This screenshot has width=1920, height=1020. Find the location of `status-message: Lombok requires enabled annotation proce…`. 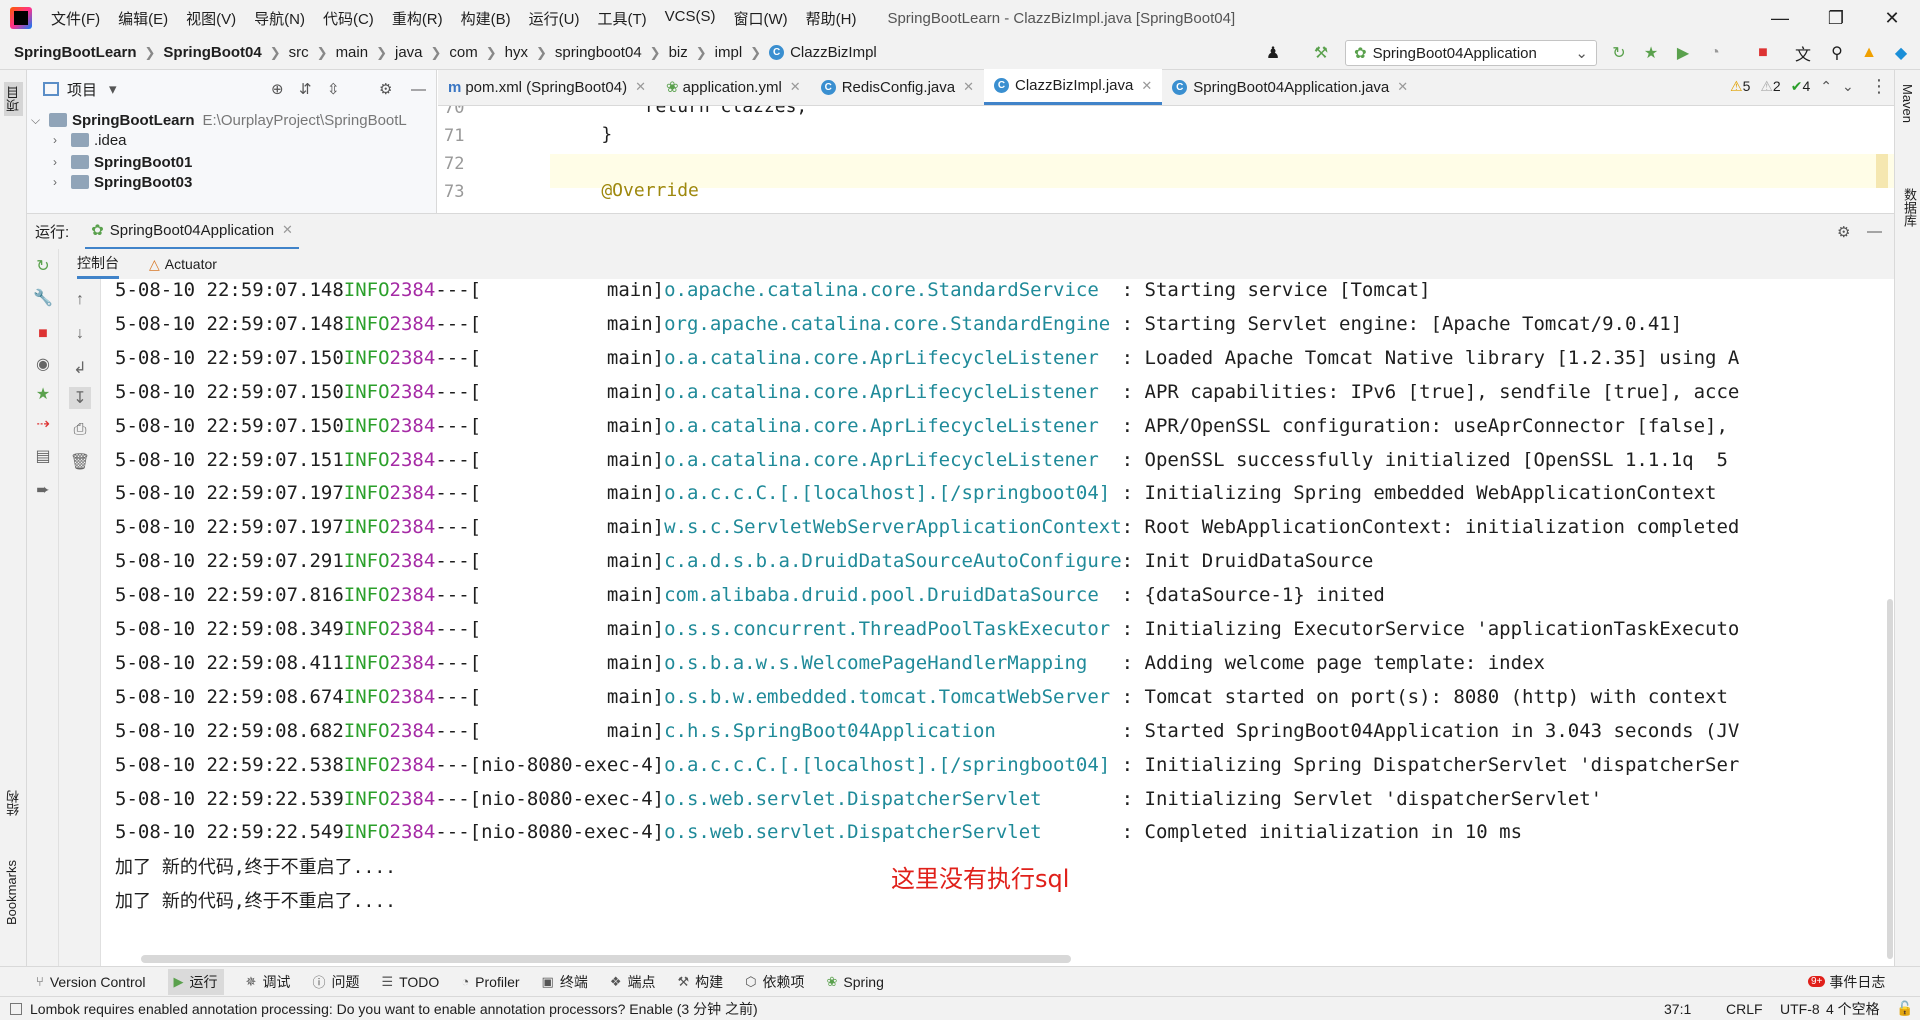

status-message: Lombok requires enabled annotation proce… is located at coordinates (394, 1009).